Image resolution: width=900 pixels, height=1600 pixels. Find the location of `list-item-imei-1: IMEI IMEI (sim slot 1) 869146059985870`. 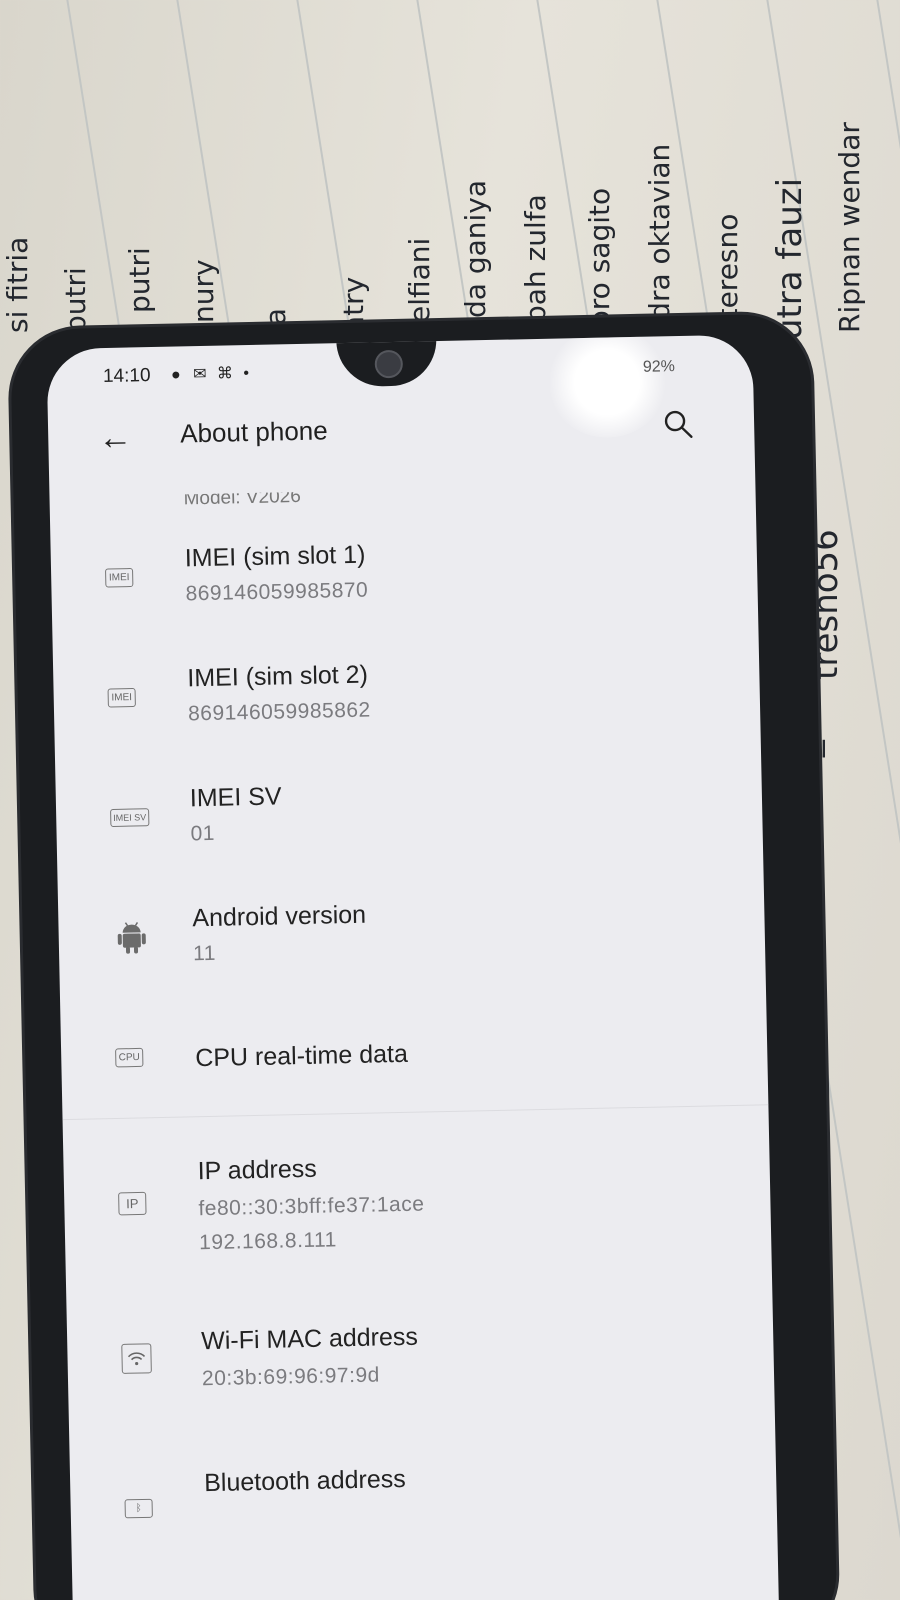

list-item-imei-1: IMEI IMEI (sim slot 1) 869146059985870 is located at coordinates (404, 571).